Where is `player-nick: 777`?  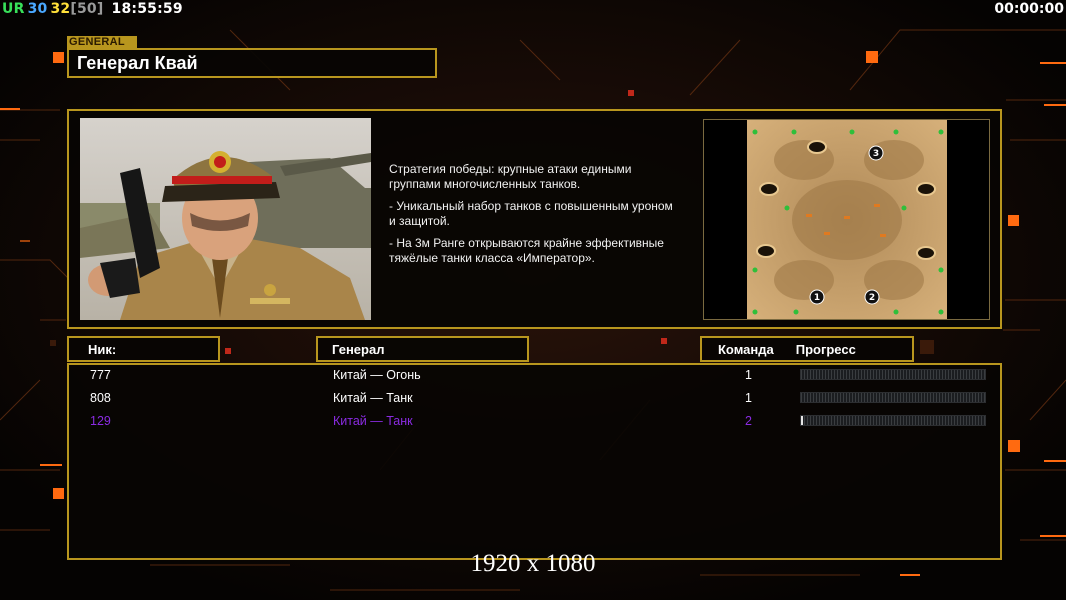
player-nick: 777 is located at coordinates (100, 375).